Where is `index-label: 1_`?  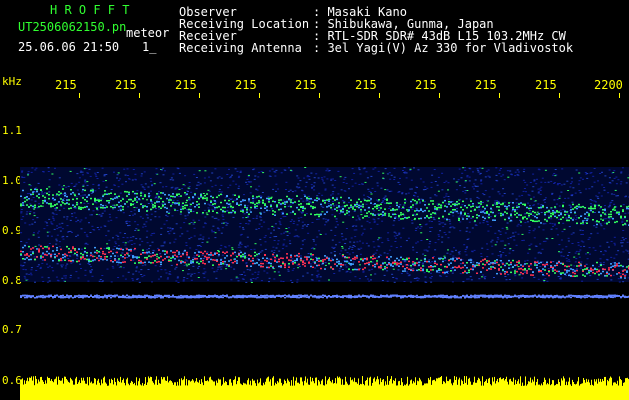
index-label: 1_ is located at coordinates (149, 47).